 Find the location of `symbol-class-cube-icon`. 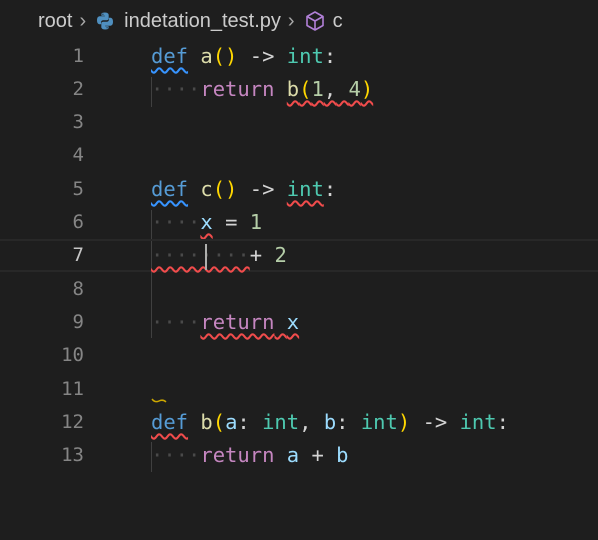

symbol-class-cube-icon is located at coordinates (314, 21).